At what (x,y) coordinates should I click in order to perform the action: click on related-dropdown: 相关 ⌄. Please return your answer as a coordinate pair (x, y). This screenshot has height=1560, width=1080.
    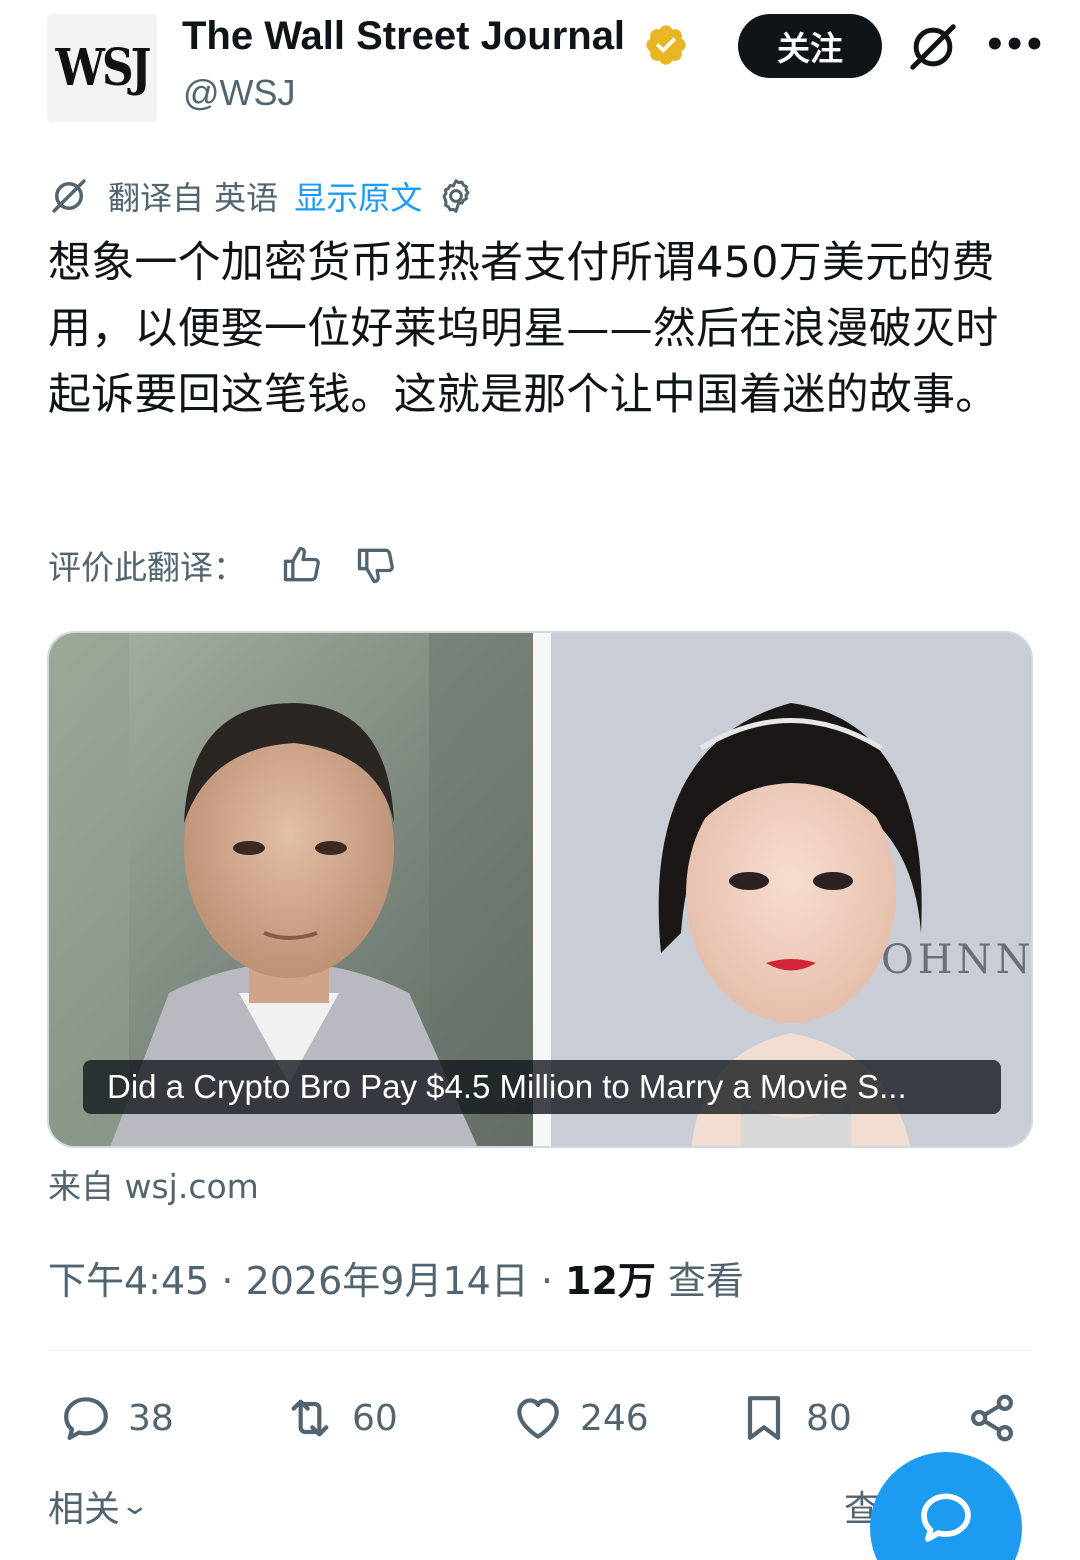
    Looking at the image, I should click on (99, 1506).